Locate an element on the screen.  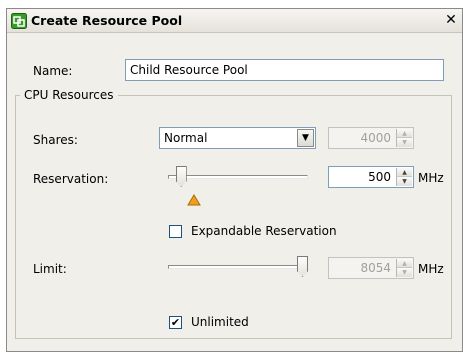
close-icon: ✕ is located at coordinates (451, 20).